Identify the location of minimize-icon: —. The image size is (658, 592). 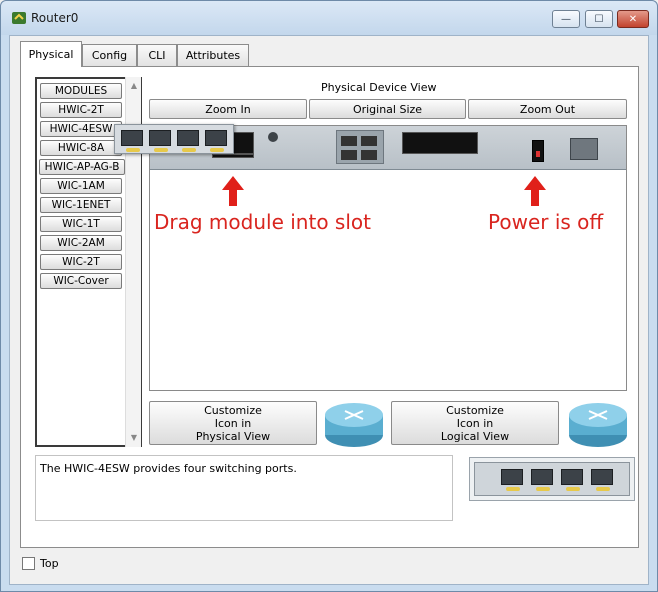
(566, 19).